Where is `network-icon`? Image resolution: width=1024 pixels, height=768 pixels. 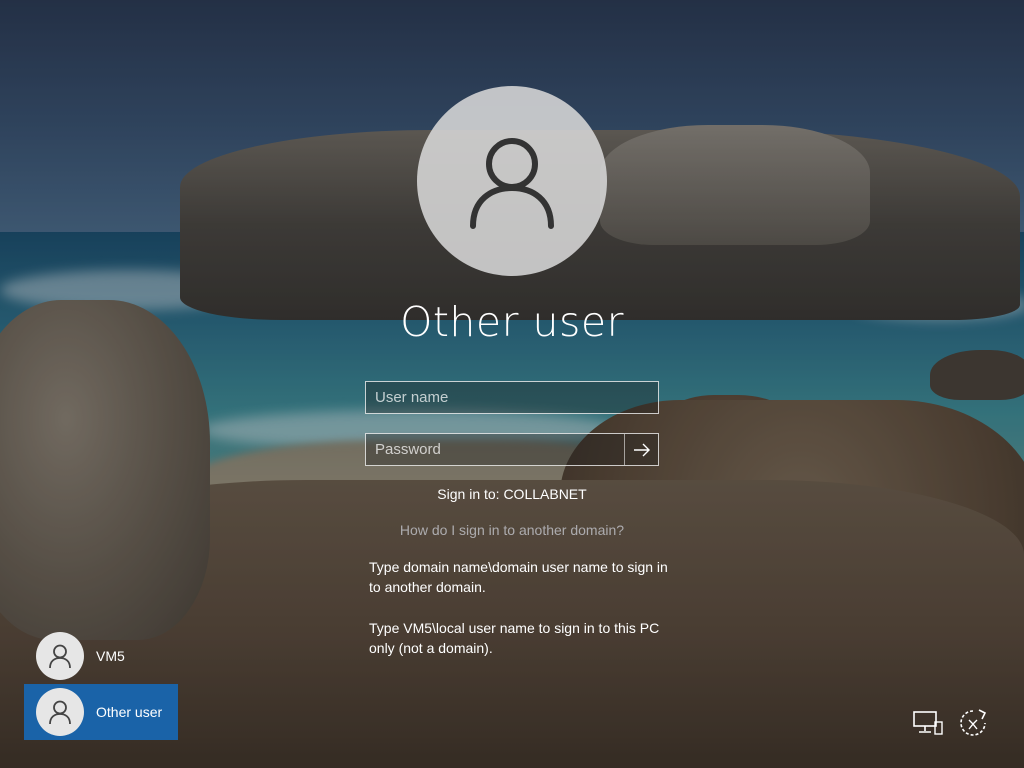 network-icon is located at coordinates (928, 723).